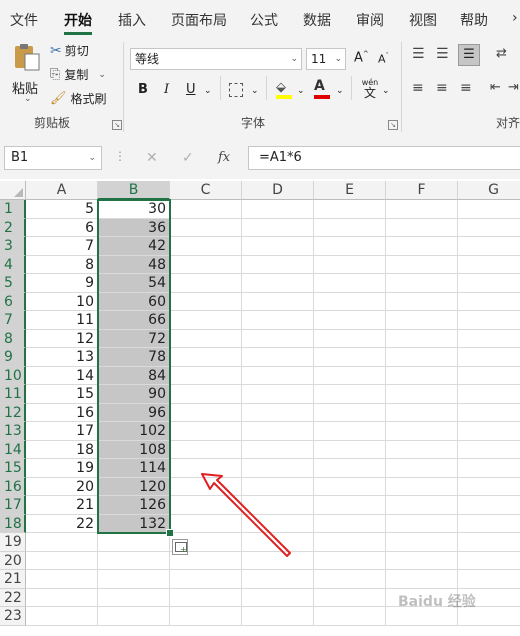 The image size is (520, 636). What do you see at coordinates (206, 486) in the screenshot?
I see `cell-c16` at bounding box center [206, 486].